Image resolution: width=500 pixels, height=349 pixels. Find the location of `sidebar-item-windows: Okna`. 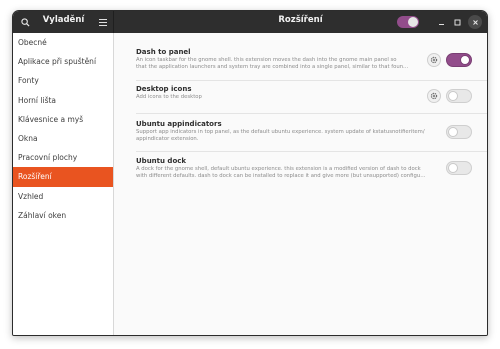

sidebar-item-windows: Okna is located at coordinates (63, 138).